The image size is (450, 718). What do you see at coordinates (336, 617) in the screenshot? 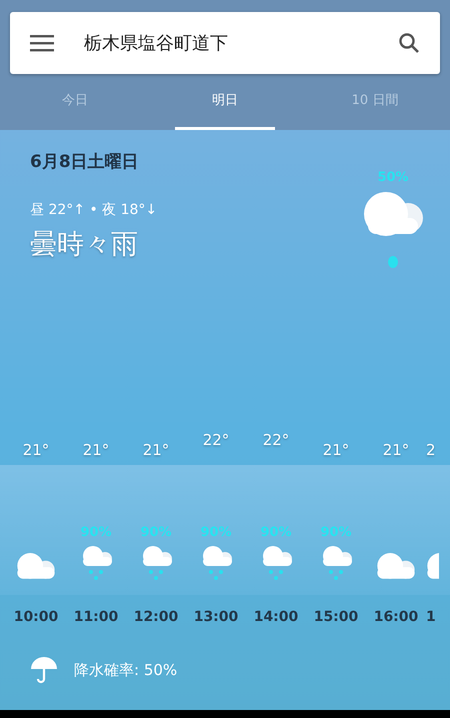
I see `time-text: 15:00` at bounding box center [336, 617].